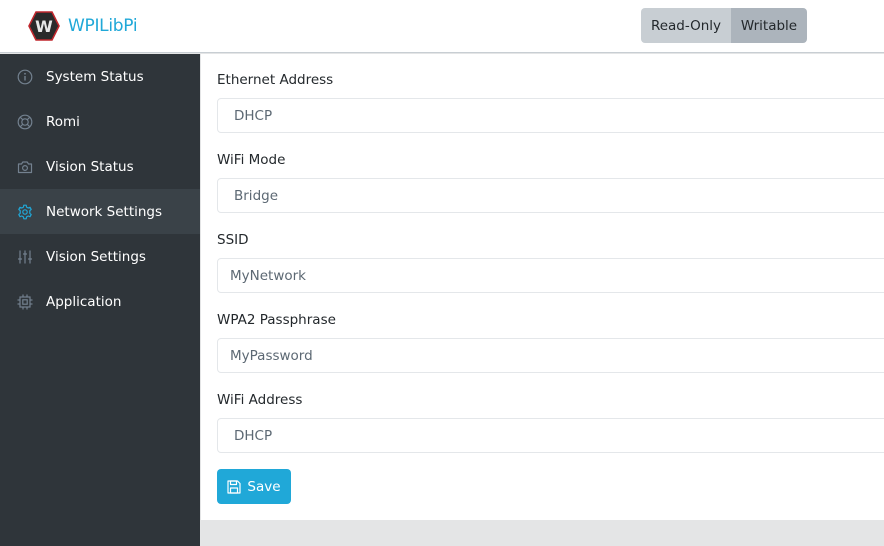 Image resolution: width=884 pixels, height=546 pixels. What do you see at coordinates (234, 486) in the screenshot?
I see `save-icon` at bounding box center [234, 486].